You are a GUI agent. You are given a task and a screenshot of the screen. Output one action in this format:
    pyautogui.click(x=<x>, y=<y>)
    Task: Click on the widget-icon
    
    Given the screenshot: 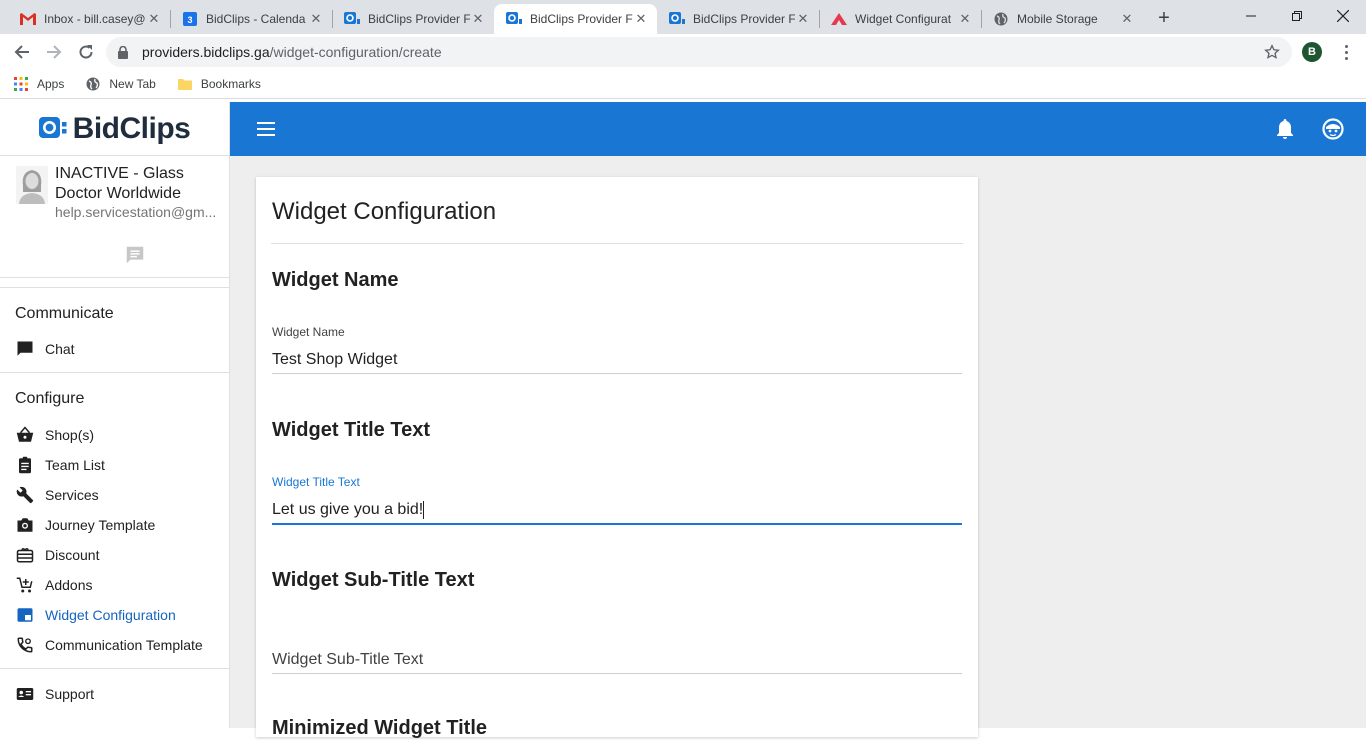 What is the action you would take?
    pyautogui.click(x=25, y=615)
    